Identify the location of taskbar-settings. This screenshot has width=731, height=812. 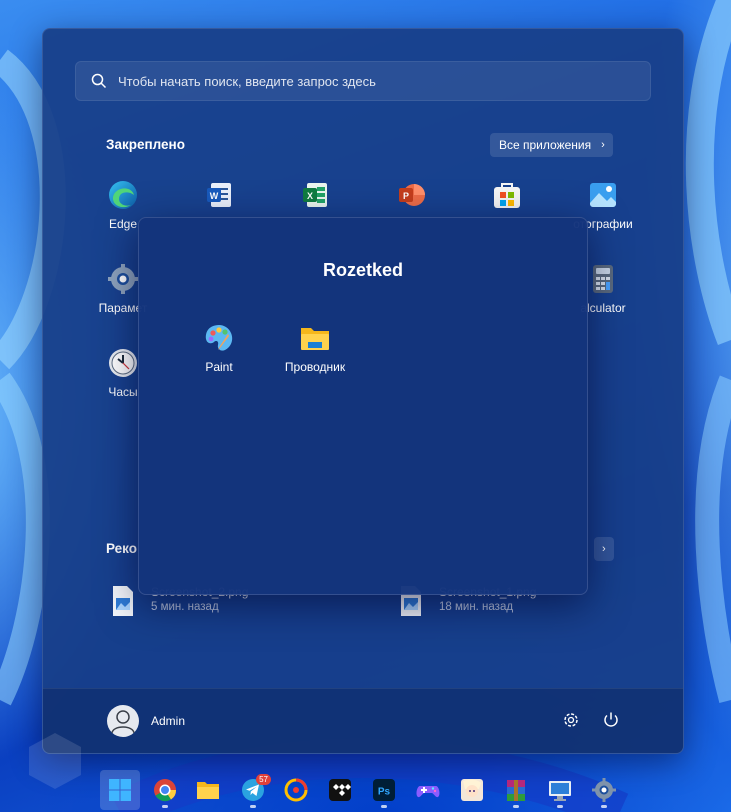
(604, 790).